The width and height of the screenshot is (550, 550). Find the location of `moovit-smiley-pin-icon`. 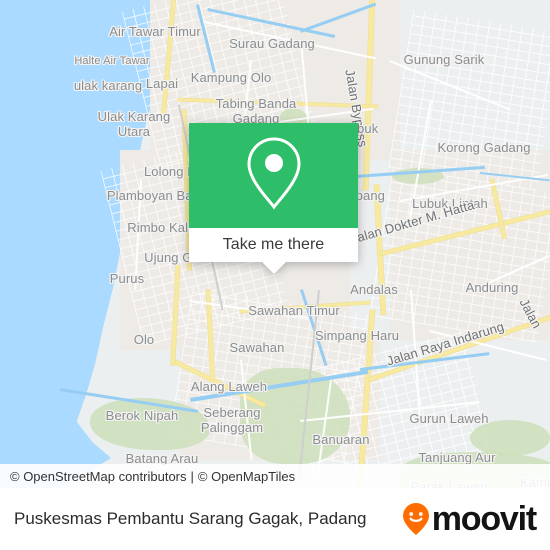

moovit-smiley-pin-icon is located at coordinates (417, 519).